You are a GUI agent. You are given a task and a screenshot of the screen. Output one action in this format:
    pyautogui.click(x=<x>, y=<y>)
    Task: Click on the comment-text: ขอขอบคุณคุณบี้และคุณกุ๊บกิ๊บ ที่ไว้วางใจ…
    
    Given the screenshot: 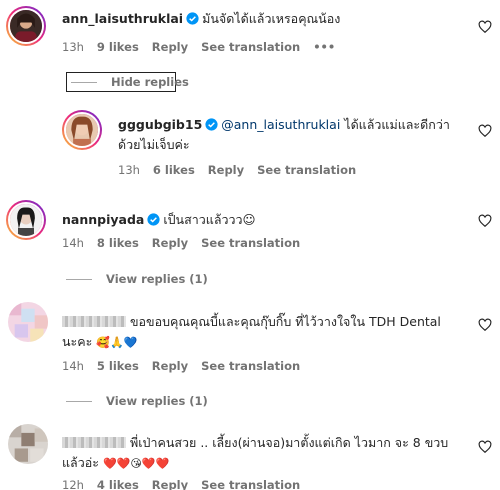 What is the action you would take?
    pyautogui.click(x=285, y=321)
    